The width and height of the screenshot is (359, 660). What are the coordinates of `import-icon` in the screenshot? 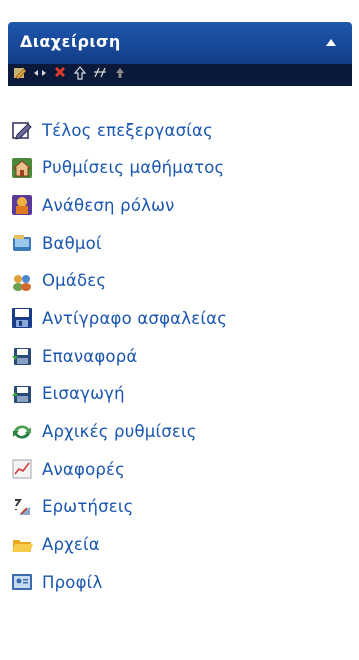 It's located at (22, 394).